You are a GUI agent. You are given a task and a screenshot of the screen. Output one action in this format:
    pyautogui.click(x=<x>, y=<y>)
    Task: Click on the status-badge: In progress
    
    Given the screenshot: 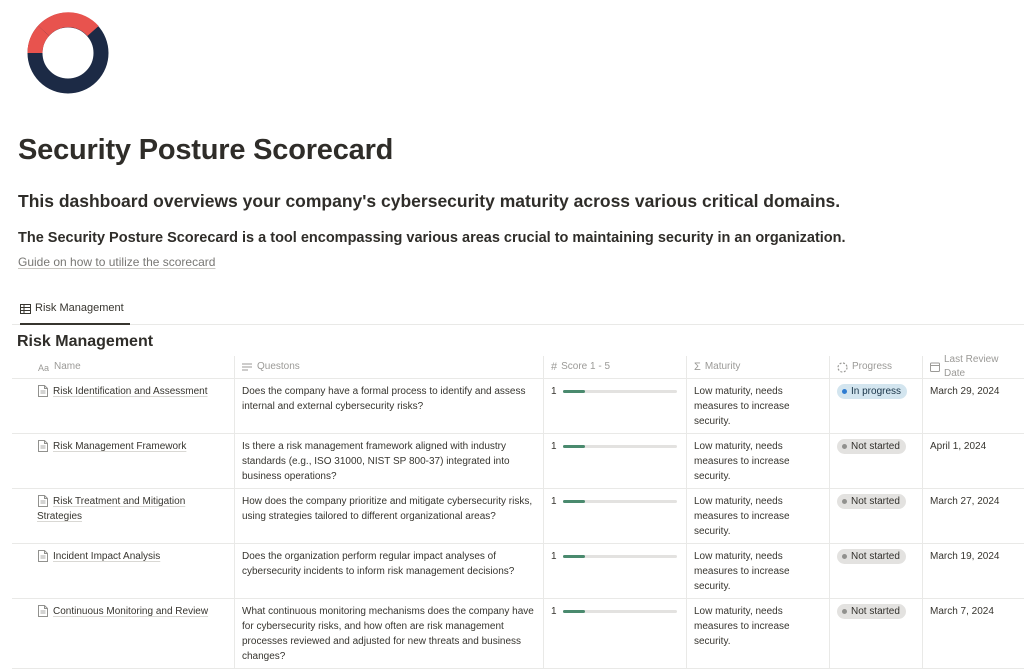 What is the action you would take?
    pyautogui.click(x=872, y=391)
    